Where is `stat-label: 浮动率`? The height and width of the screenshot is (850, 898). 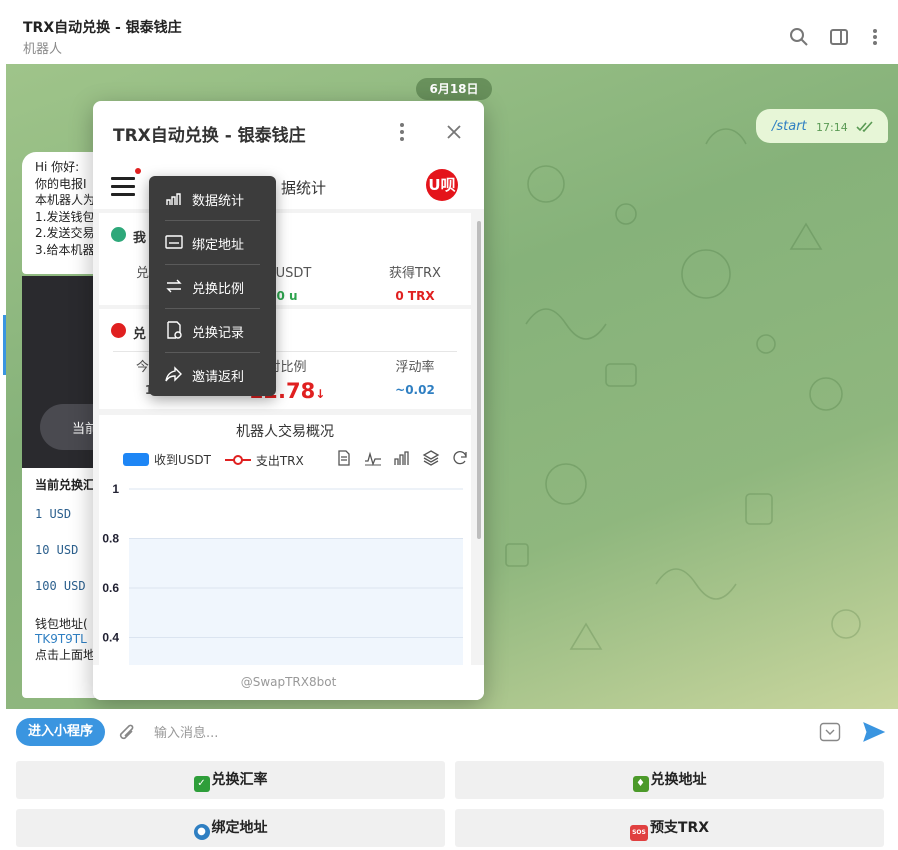
stat-label: 浮动率 is located at coordinates (415, 367).